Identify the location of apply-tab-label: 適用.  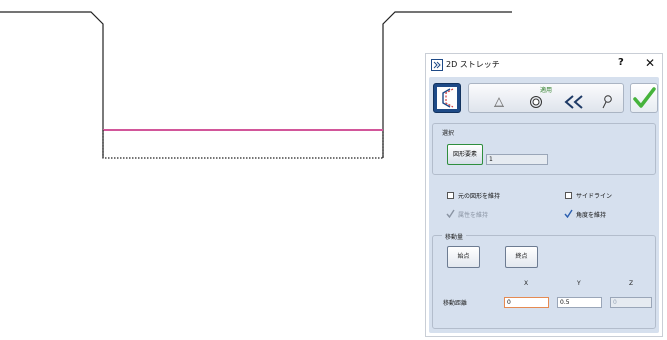
(545, 90).